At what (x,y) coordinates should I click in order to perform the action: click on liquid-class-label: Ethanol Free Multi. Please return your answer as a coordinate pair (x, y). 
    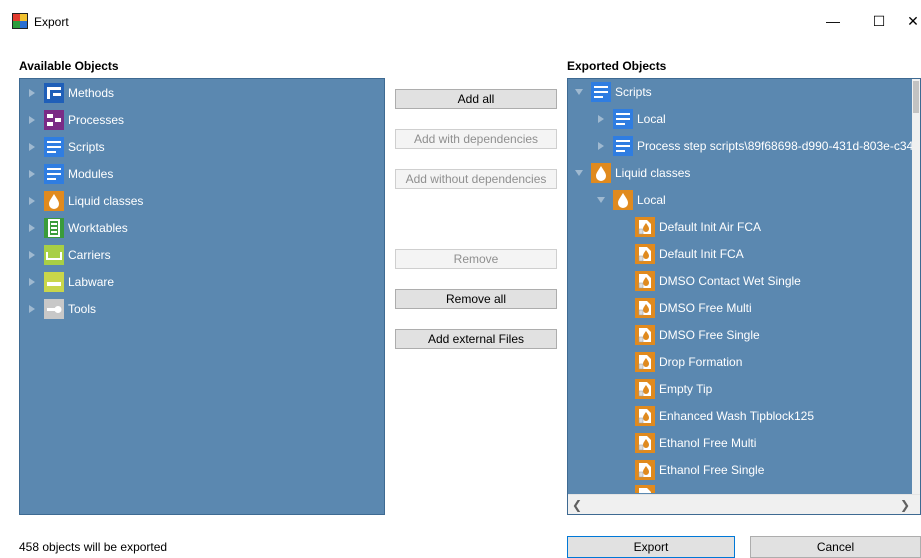
    Looking at the image, I should click on (708, 443).